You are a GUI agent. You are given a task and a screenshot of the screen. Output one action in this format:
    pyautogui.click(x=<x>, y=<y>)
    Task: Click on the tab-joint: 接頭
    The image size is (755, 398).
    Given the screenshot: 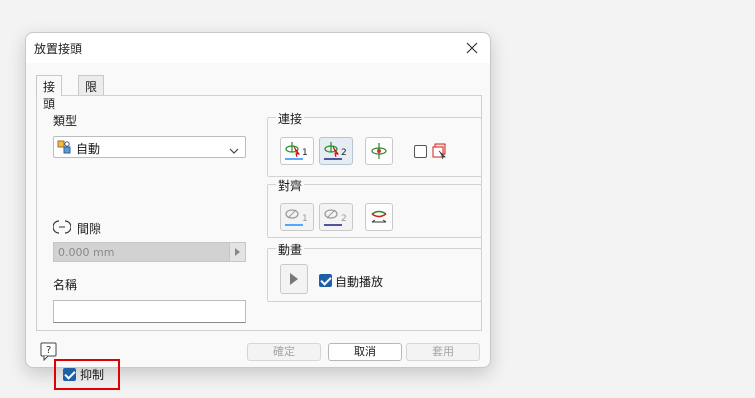 What is the action you would take?
    pyautogui.click(x=49, y=93)
    